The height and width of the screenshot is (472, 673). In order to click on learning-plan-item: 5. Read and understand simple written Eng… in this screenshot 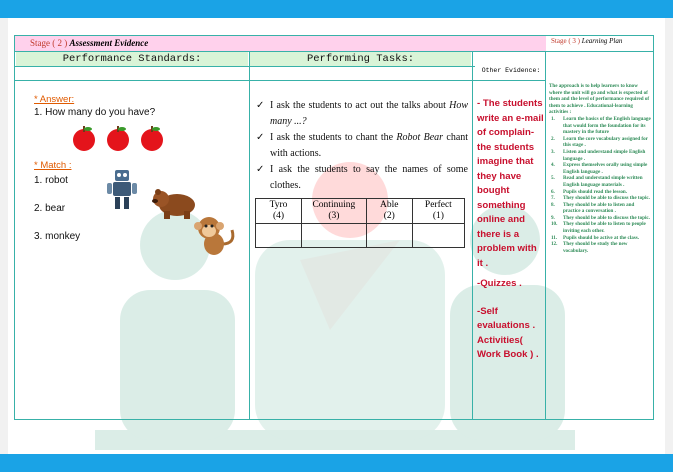, I will do `click(600, 181)`.